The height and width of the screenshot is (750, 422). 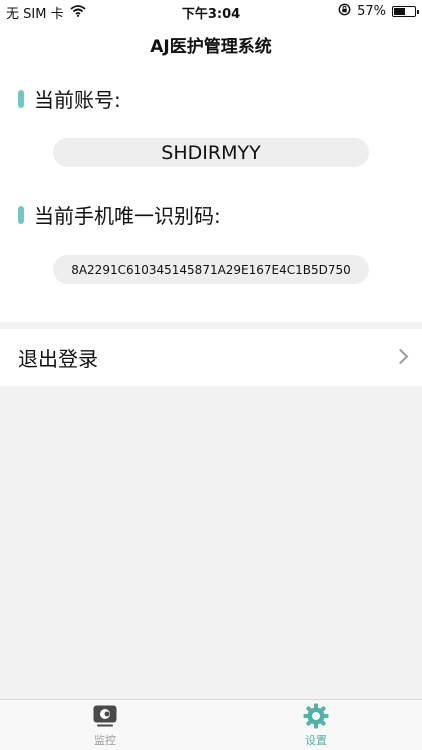 What do you see at coordinates (211, 152) in the screenshot?
I see `account-value: SHDIRMYY` at bounding box center [211, 152].